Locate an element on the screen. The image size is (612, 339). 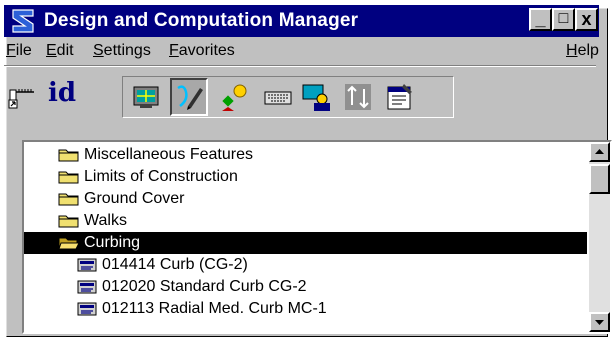
tree-folder: Miscellaneous Features is located at coordinates (305, 155).